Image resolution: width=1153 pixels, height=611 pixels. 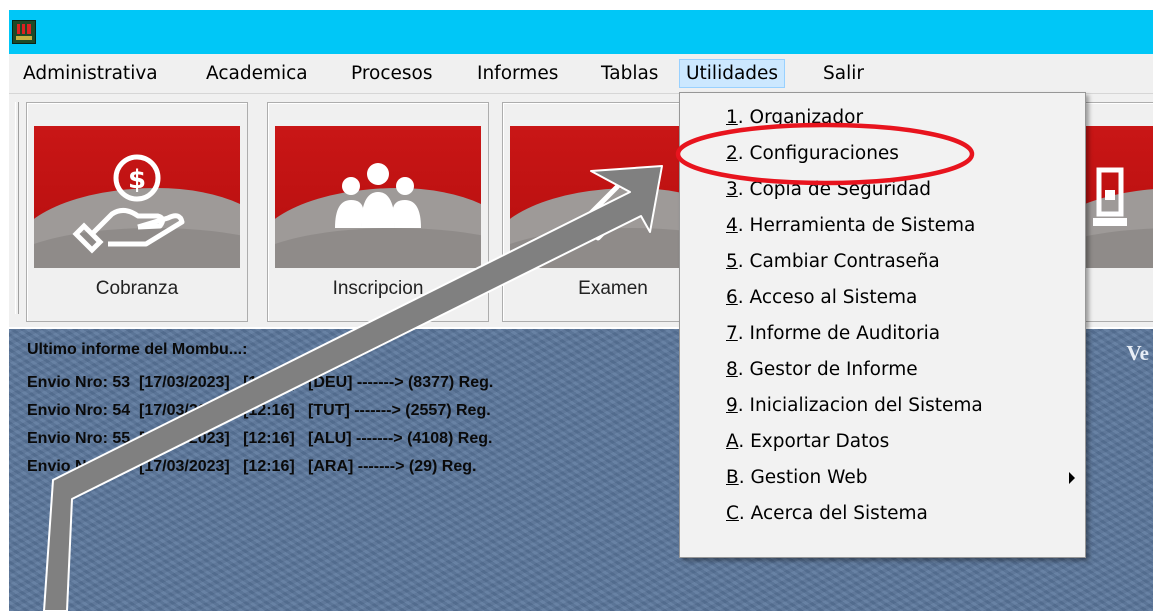 I want to click on dropdown-item-9: 9. Inicializacion del Sistema, so click(x=854, y=406).